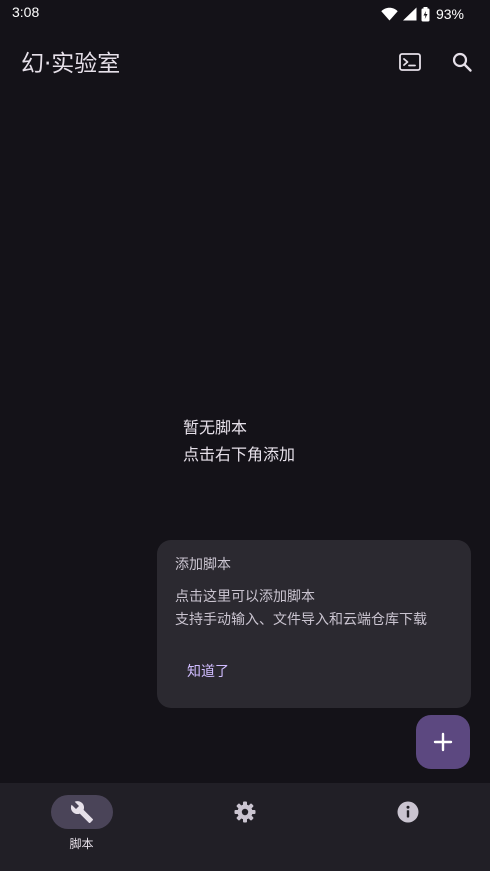 The image size is (490, 871). What do you see at coordinates (449, 14) in the screenshot?
I see `battery-percentage: 93%` at bounding box center [449, 14].